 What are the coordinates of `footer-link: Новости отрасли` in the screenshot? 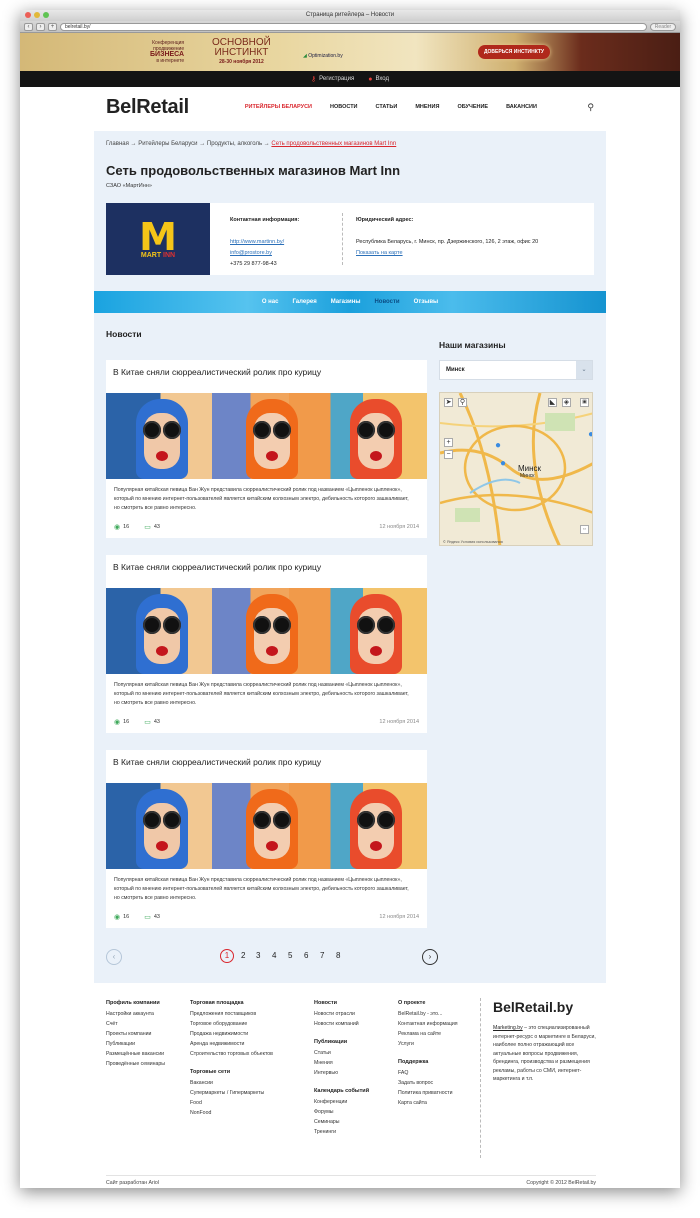 It's located at (341, 1014).